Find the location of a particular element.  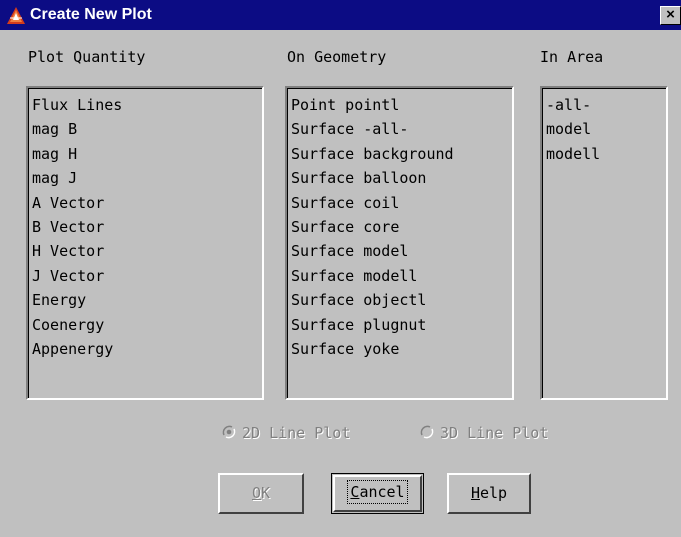

list-item: H Vector is located at coordinates (147, 251).